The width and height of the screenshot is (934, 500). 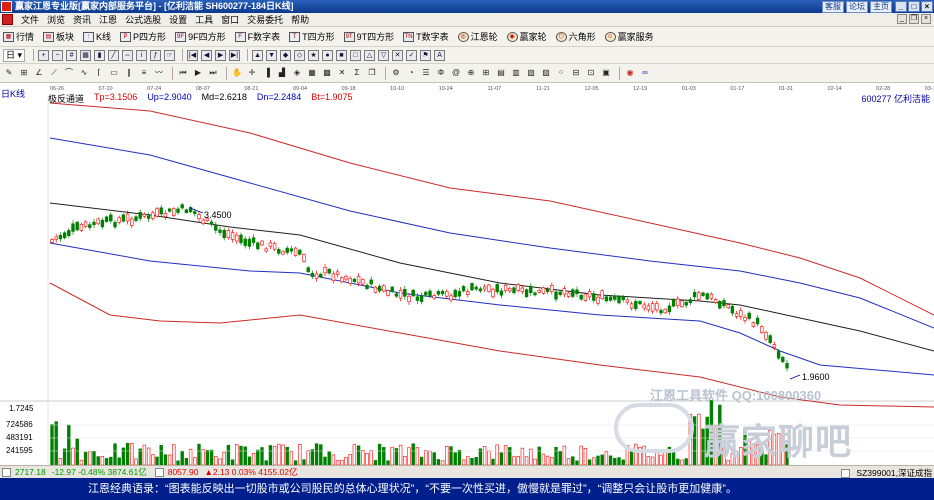 What do you see at coordinates (18, 36) in the screenshot?
I see `tool-quote-button: ▦ 行情` at bounding box center [18, 36].